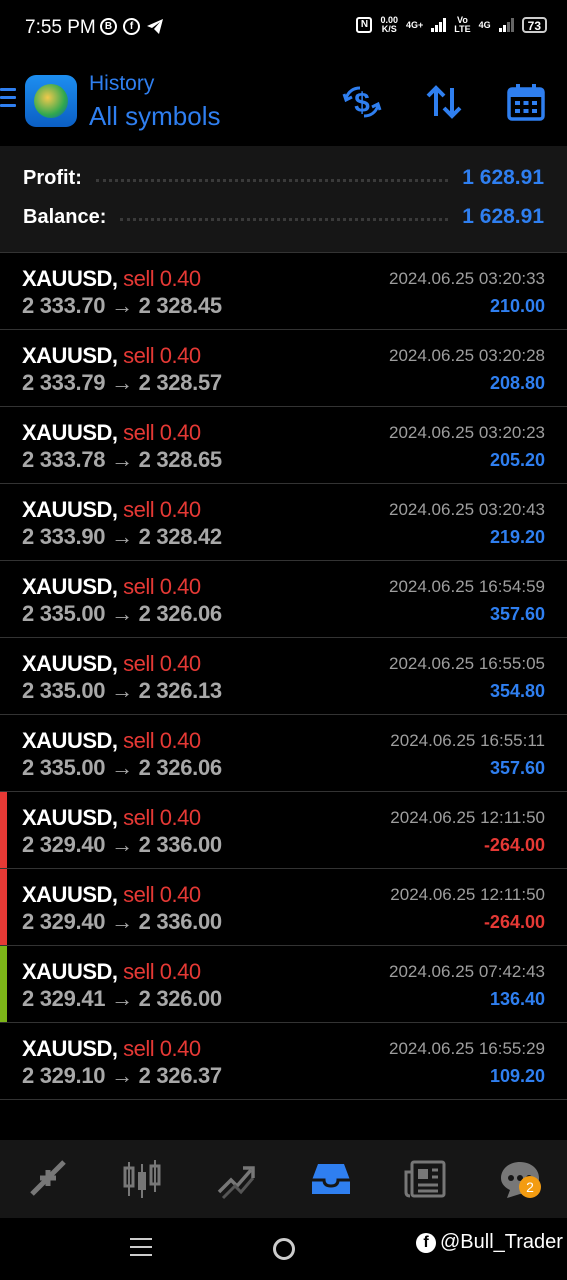  Describe the element at coordinates (467, 1048) in the screenshot. I see `deal-time: 2024.06.25 16:55:29` at that location.